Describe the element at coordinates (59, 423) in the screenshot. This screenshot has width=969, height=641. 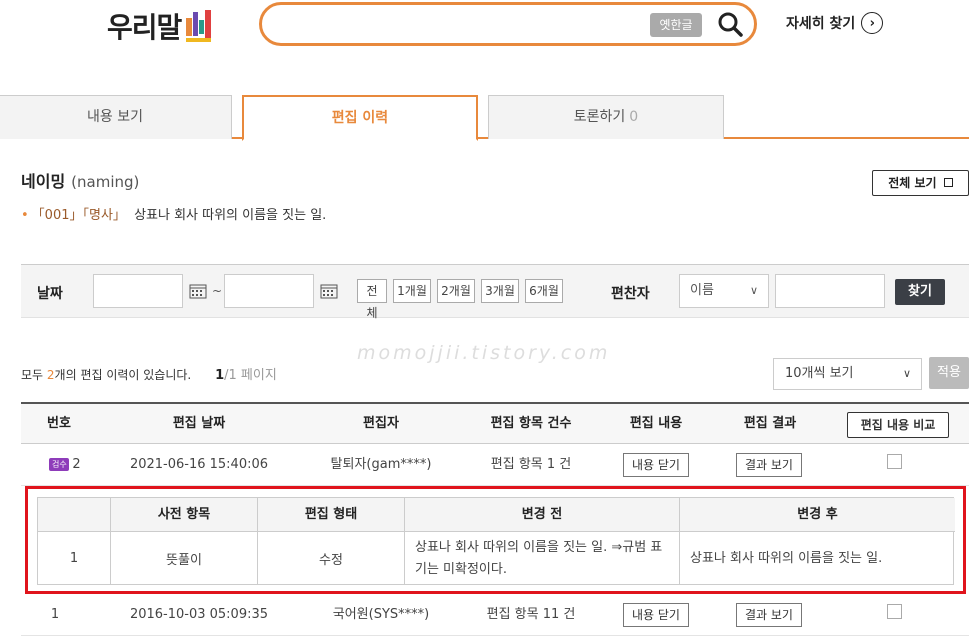
I see `col-number: 번호` at that location.